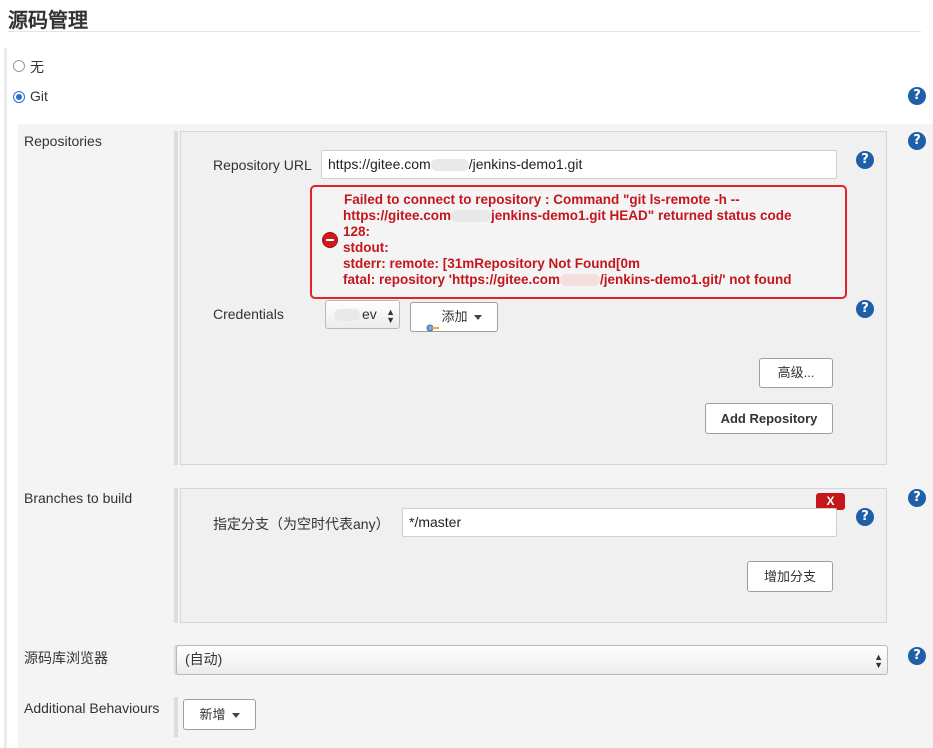  I want to click on repo-browser-select: (自动) ▲ ▼, so click(532, 660).